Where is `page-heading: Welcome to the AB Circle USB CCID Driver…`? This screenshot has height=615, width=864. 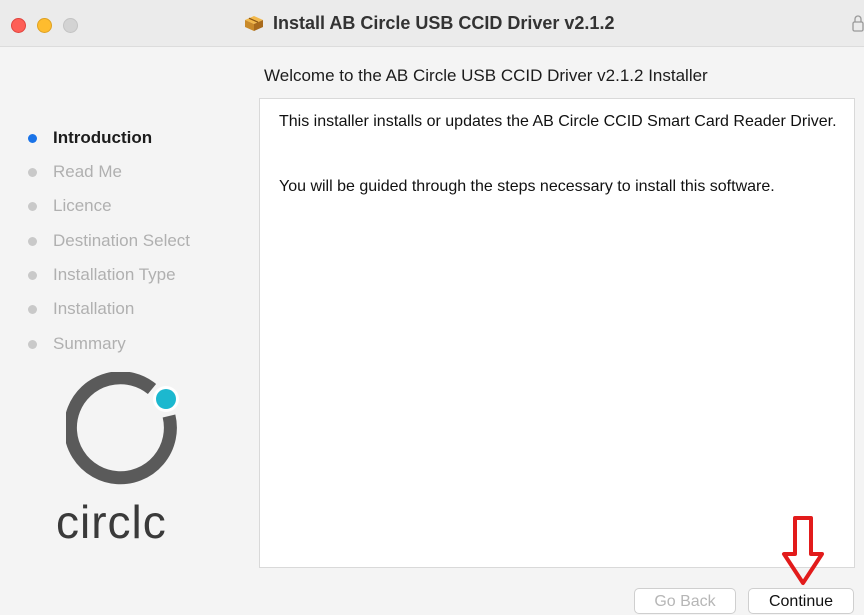
page-heading: Welcome to the AB Circle USB CCID Driver… is located at coordinates (486, 75).